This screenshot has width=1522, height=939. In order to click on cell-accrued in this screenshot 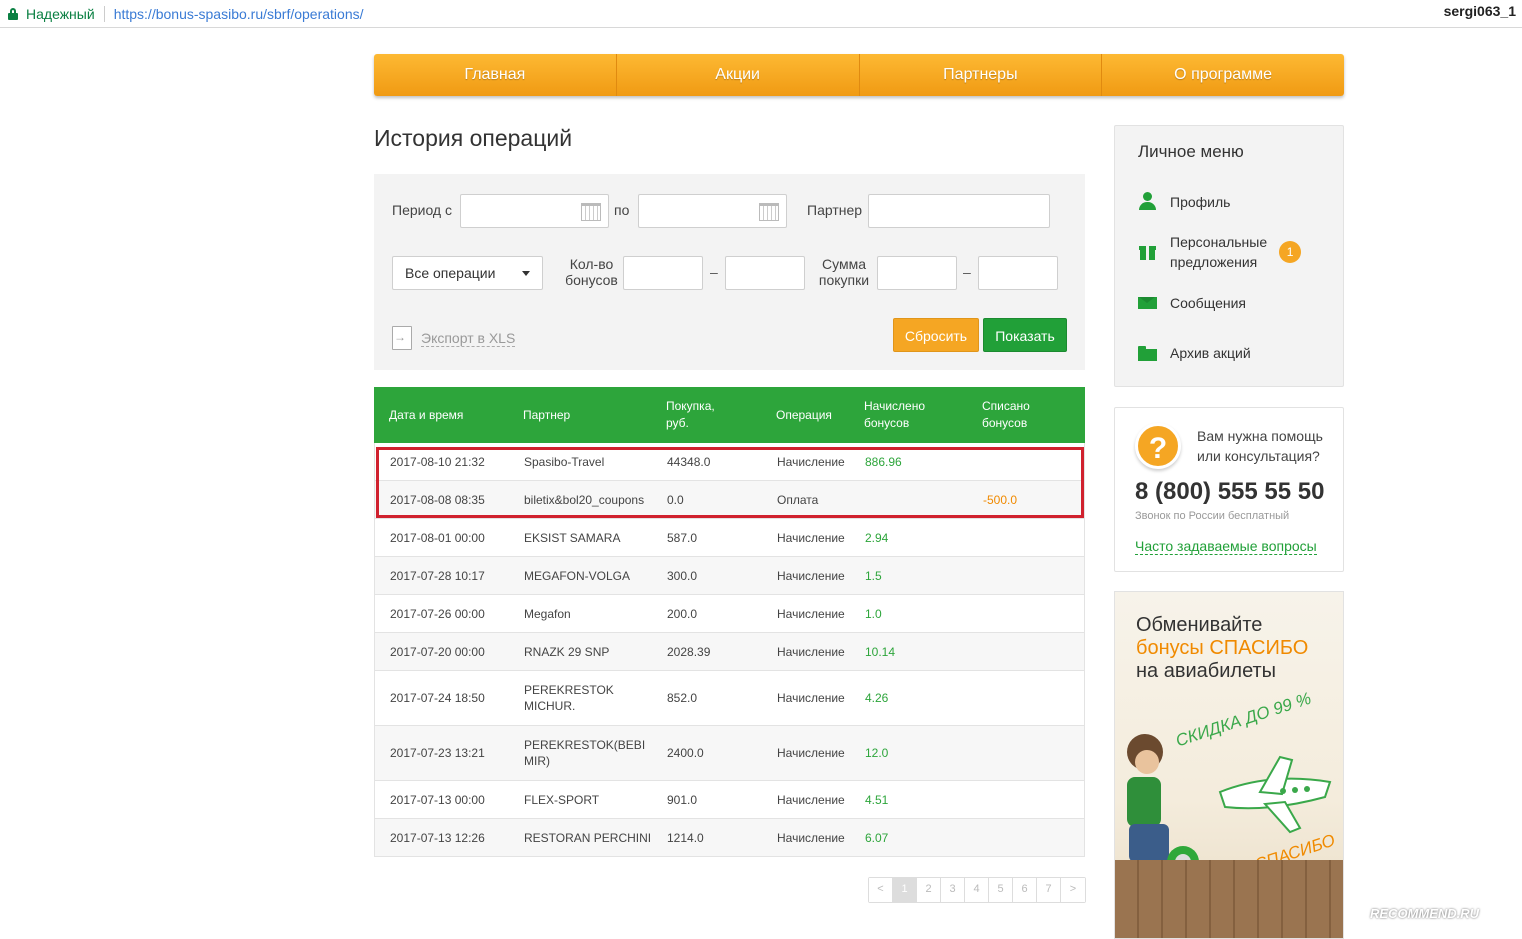, I will do `click(915, 499)`.